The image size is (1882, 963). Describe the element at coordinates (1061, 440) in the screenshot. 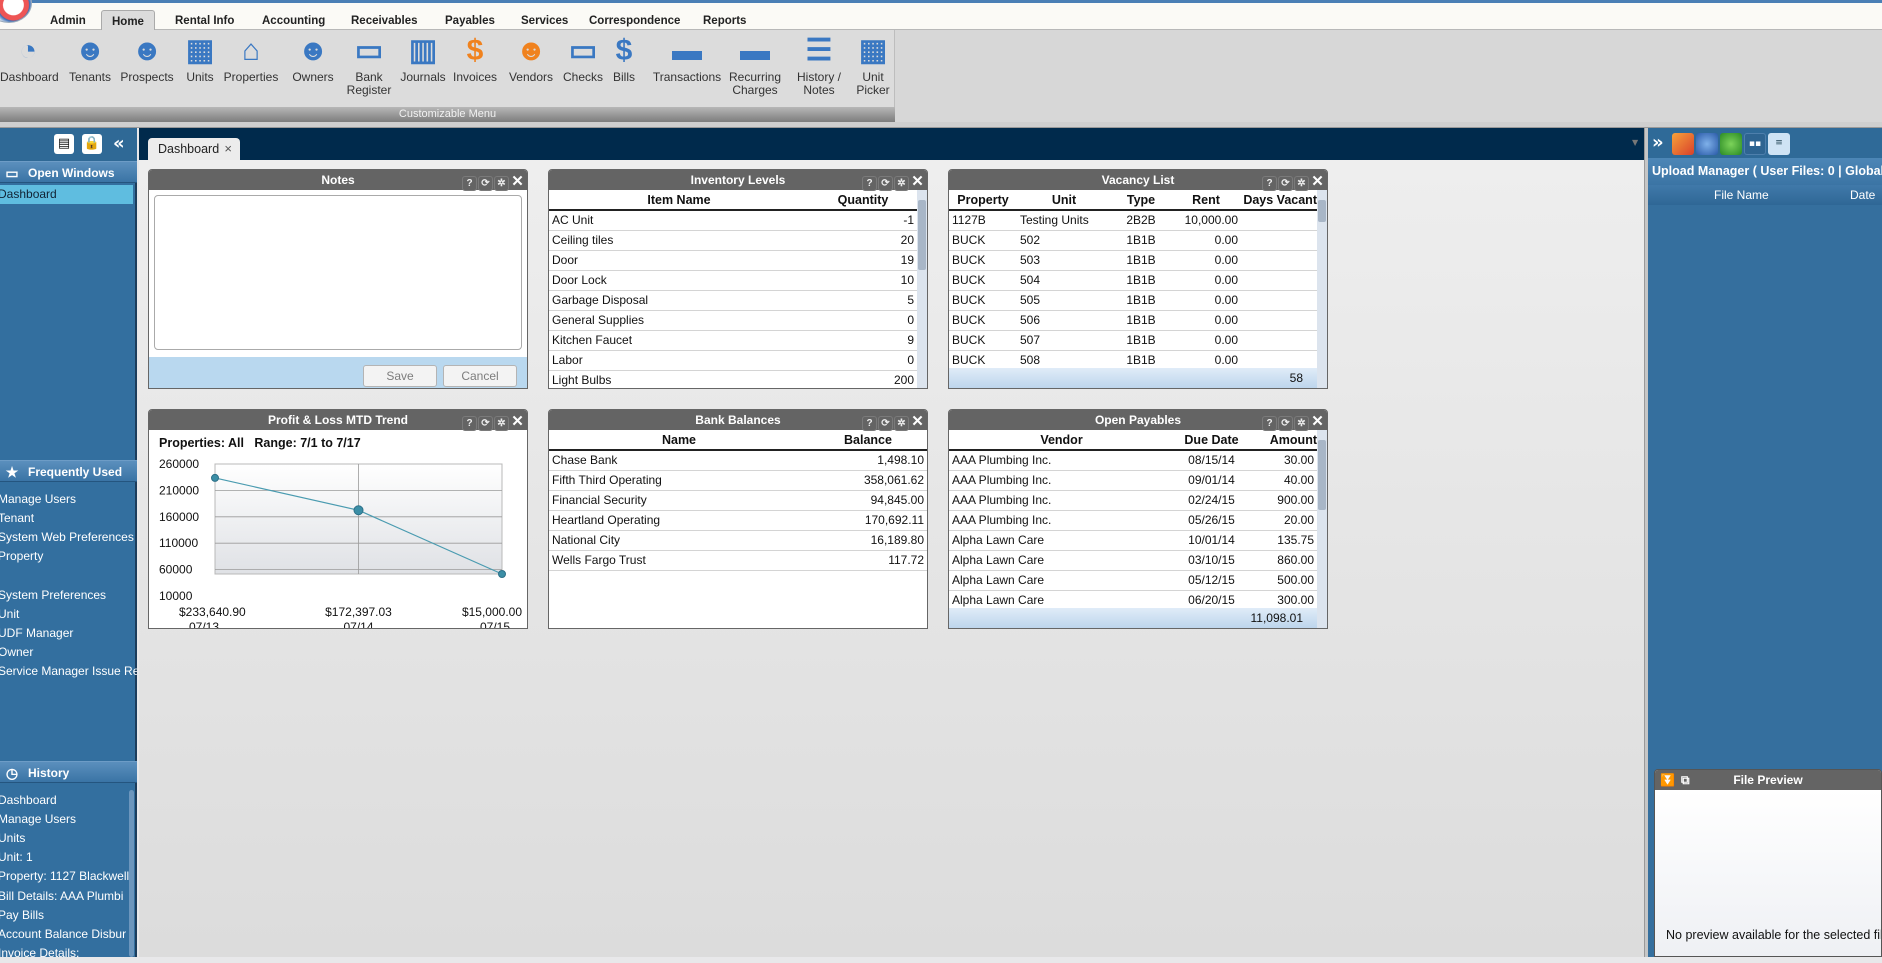

I see `column-header-vendor: Vendor` at that location.